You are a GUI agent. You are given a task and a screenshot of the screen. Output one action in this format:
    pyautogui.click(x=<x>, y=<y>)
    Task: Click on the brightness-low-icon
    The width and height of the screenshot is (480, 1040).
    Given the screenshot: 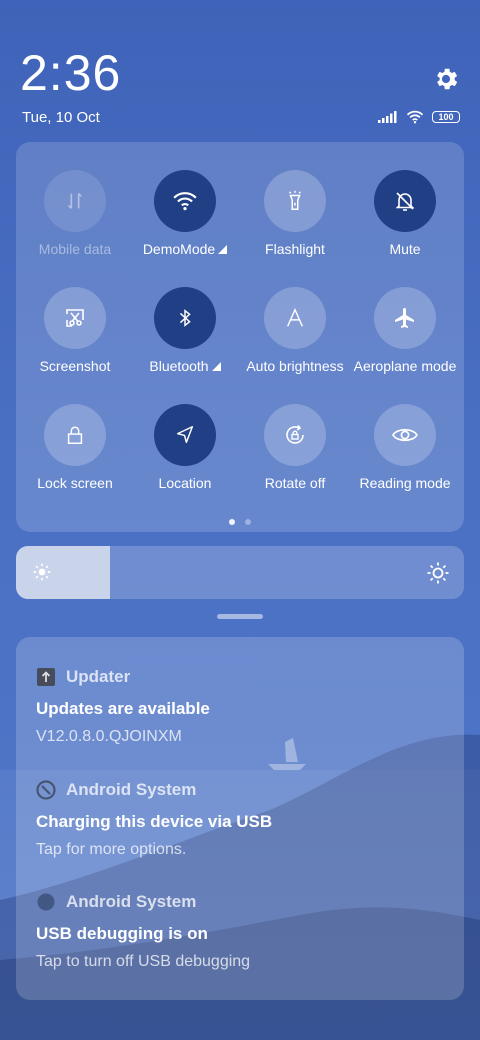 What is the action you would take?
    pyautogui.click(x=42, y=572)
    